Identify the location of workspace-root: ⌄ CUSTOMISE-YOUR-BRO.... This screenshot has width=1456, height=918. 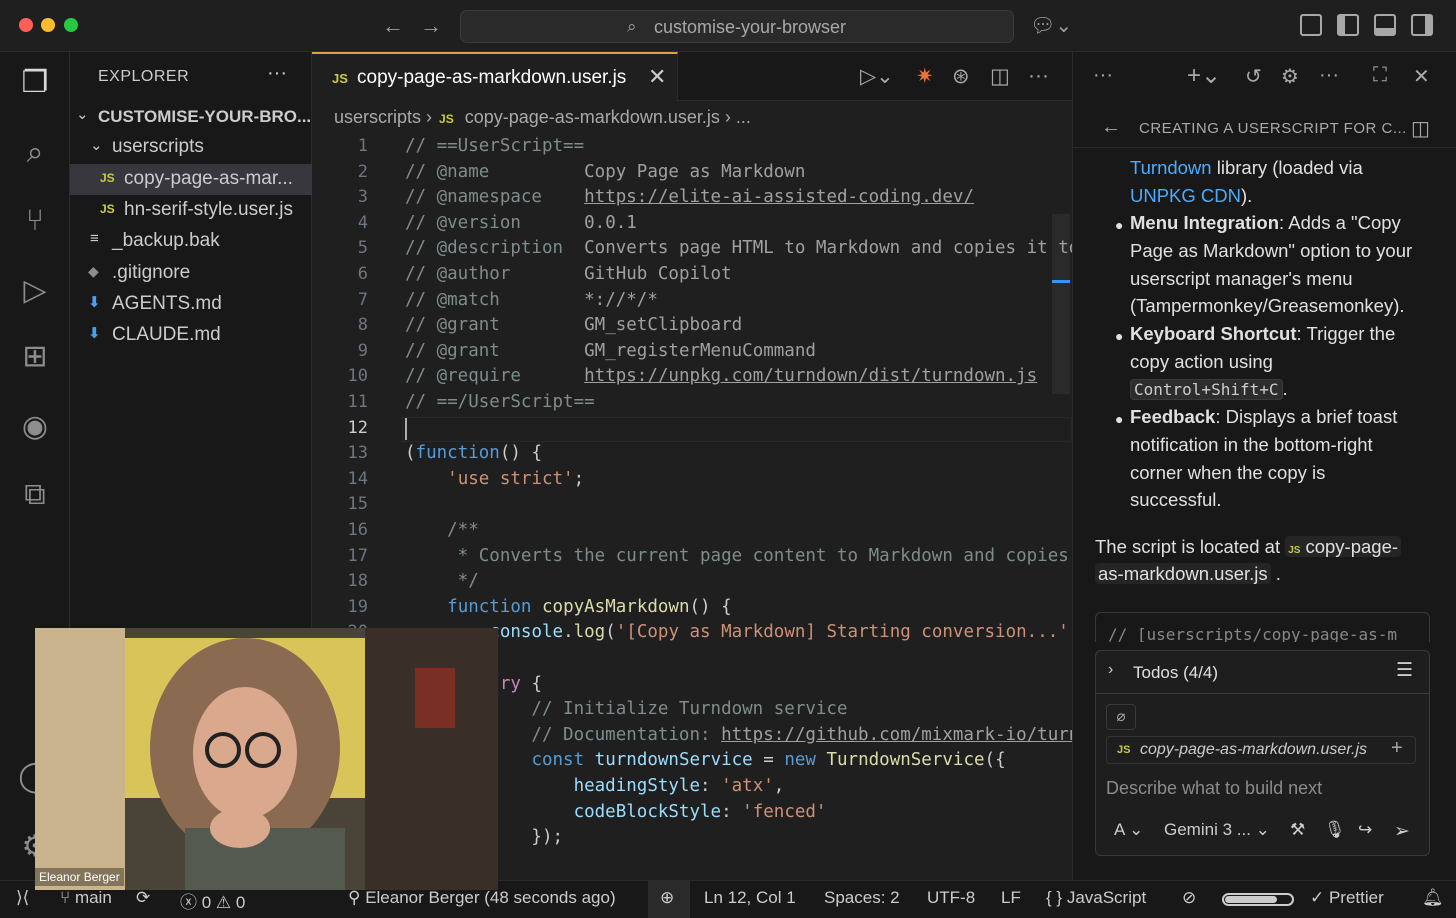
(191, 116).